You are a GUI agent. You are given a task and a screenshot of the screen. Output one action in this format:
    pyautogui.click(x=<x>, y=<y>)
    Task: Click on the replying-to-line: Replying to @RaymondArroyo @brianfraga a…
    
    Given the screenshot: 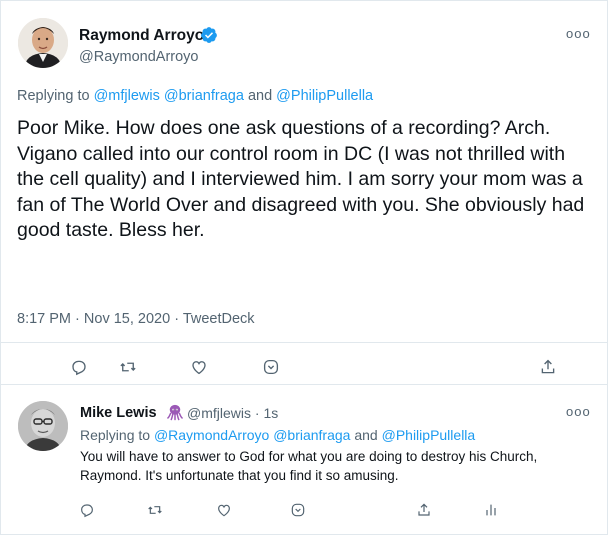 What is the action you would take?
    pyautogui.click(x=277, y=435)
    